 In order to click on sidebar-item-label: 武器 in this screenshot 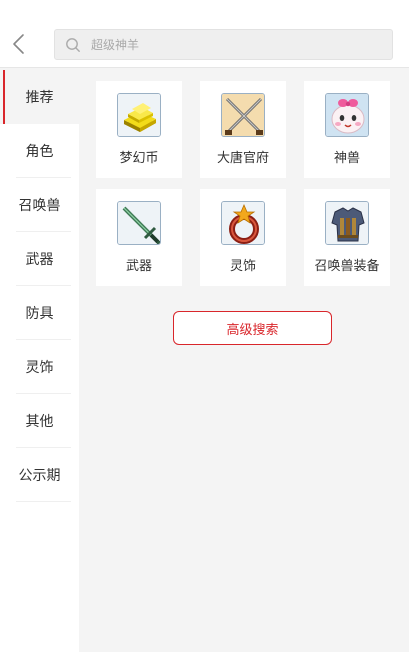, I will do `click(39, 260)`.